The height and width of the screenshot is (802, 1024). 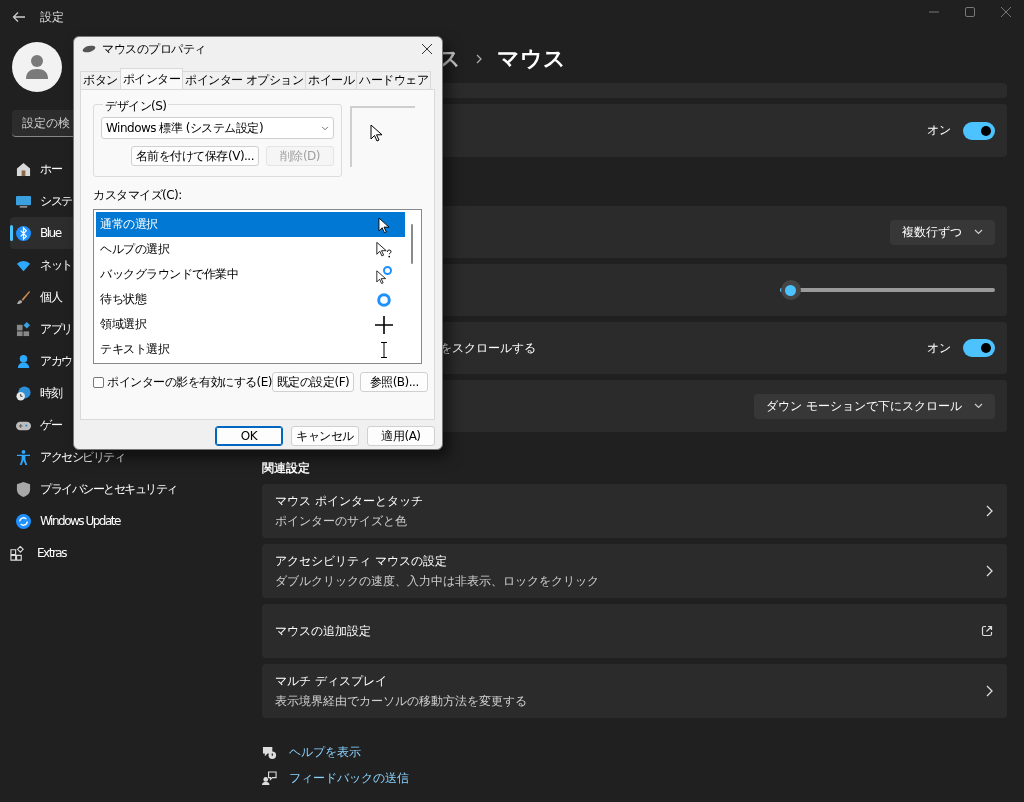 What do you see at coordinates (331, 681) in the screenshot?
I see `card-title: マルチ ディスプレイ` at bounding box center [331, 681].